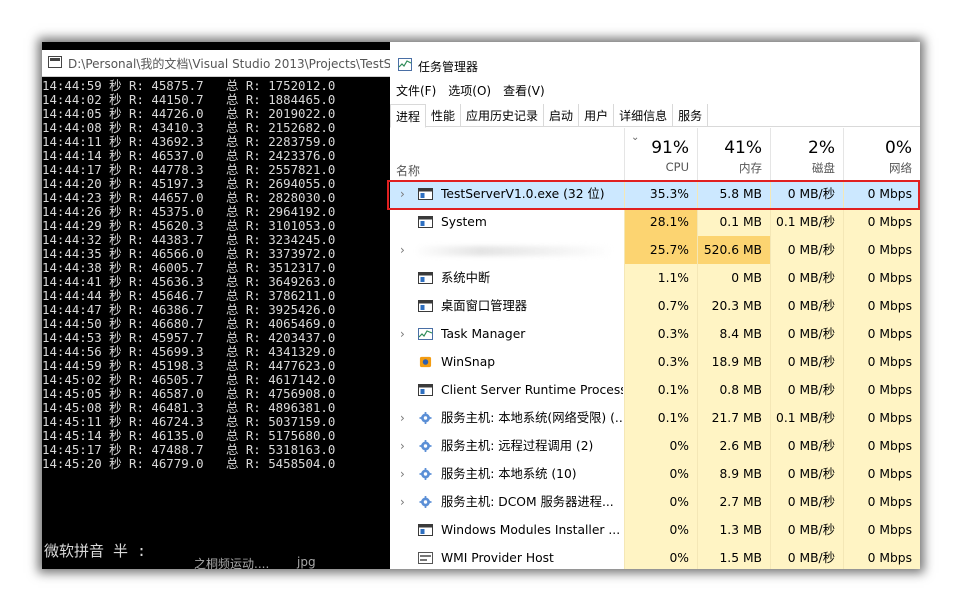 Image resolution: width=962 pixels, height=611 pixels. Describe the element at coordinates (189, 309) in the screenshot. I see `console-line: 14:44:47 秒 R: 46386.7 总 R: 3925426.0` at that location.